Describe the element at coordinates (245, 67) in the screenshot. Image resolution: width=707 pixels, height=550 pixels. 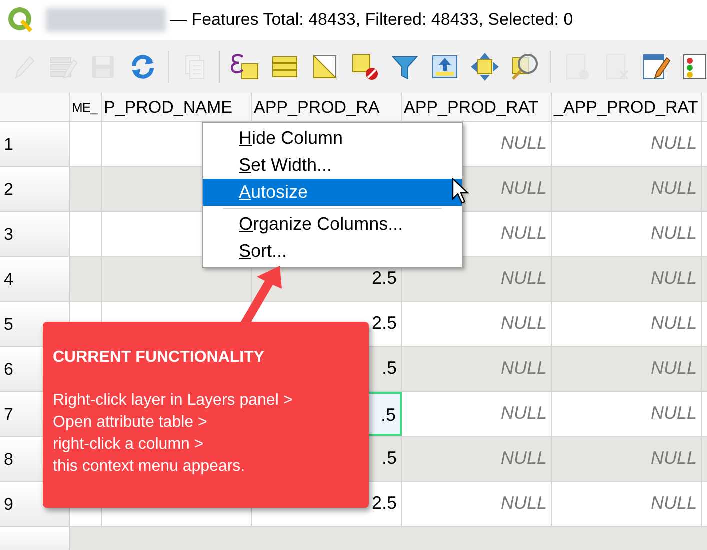
I see `expression-select-icon` at that location.